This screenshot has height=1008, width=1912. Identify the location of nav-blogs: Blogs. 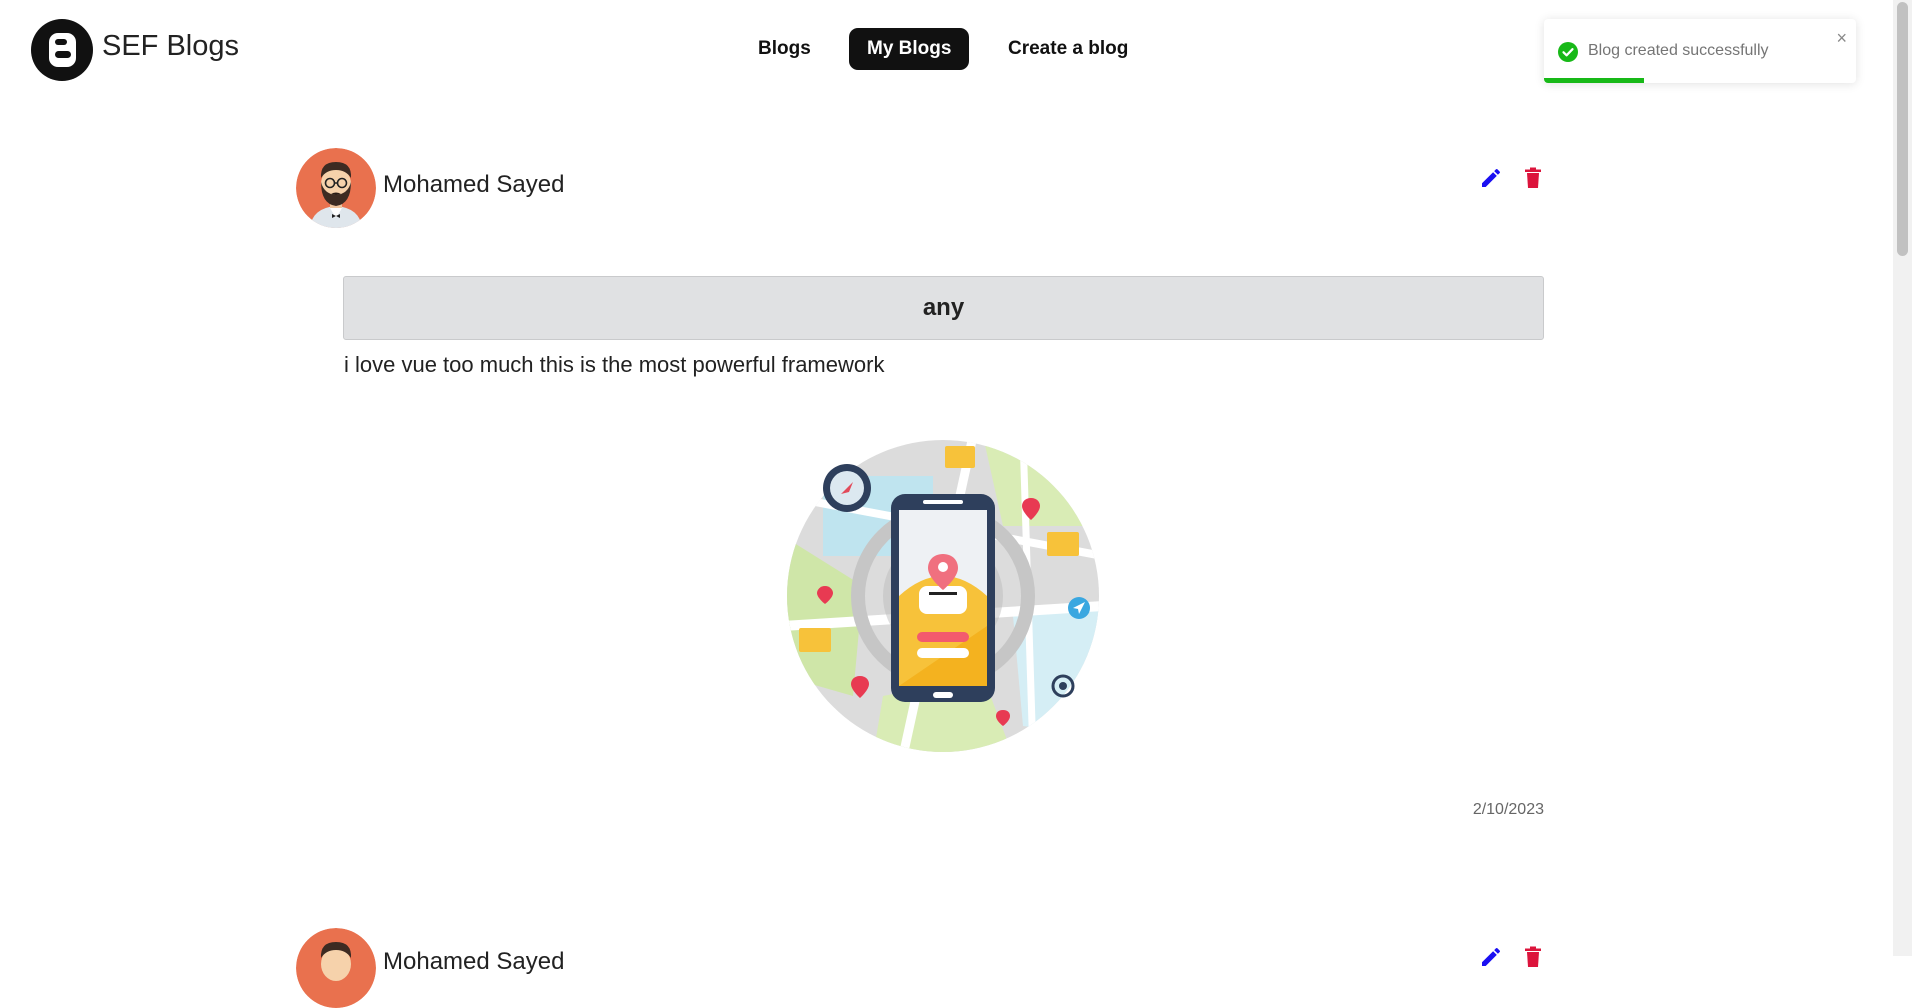
(784, 49).